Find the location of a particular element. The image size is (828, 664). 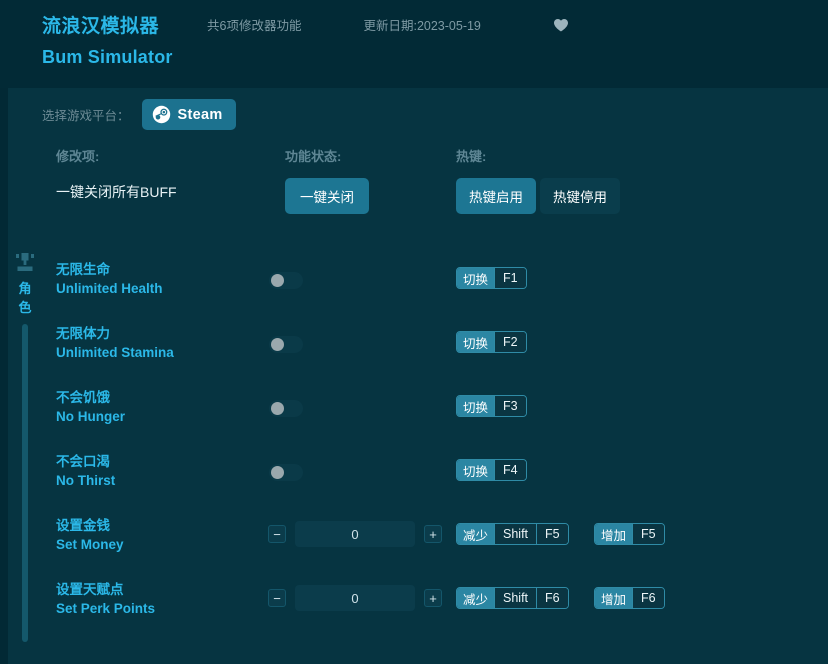

hotkey-chip: 增加 F5 is located at coordinates (629, 534).